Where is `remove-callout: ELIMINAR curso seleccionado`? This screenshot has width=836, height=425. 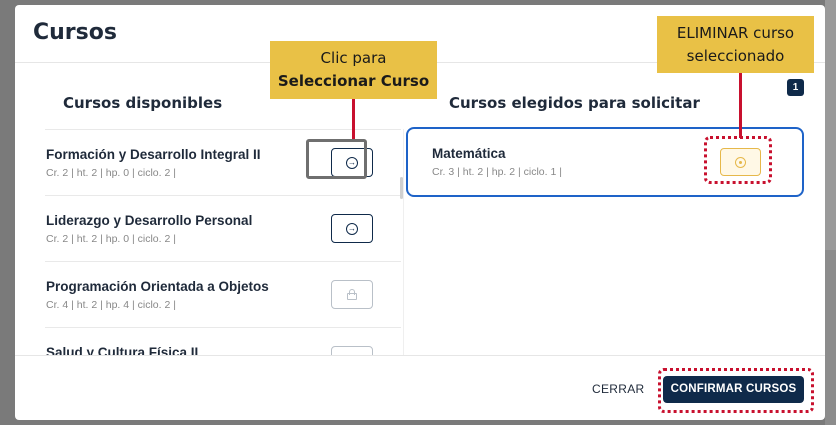
remove-callout: ELIMINAR curso seleccionado is located at coordinates (735, 44).